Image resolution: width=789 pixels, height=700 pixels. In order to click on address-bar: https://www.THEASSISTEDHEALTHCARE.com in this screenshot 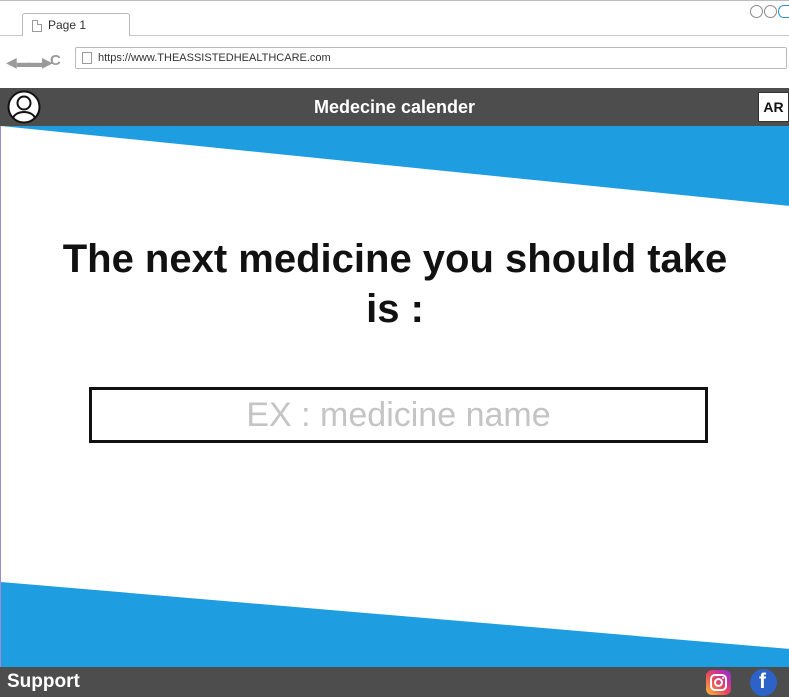, I will do `click(431, 58)`.